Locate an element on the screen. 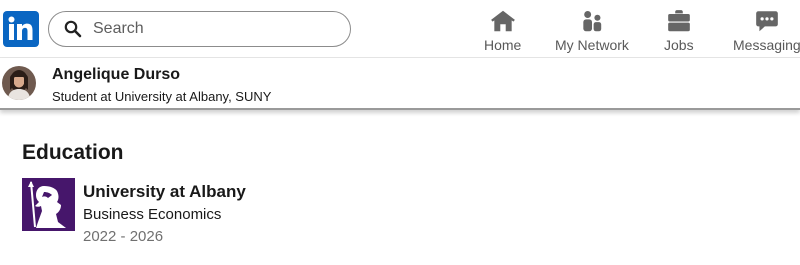  education-section-title: Education is located at coordinates (73, 152).